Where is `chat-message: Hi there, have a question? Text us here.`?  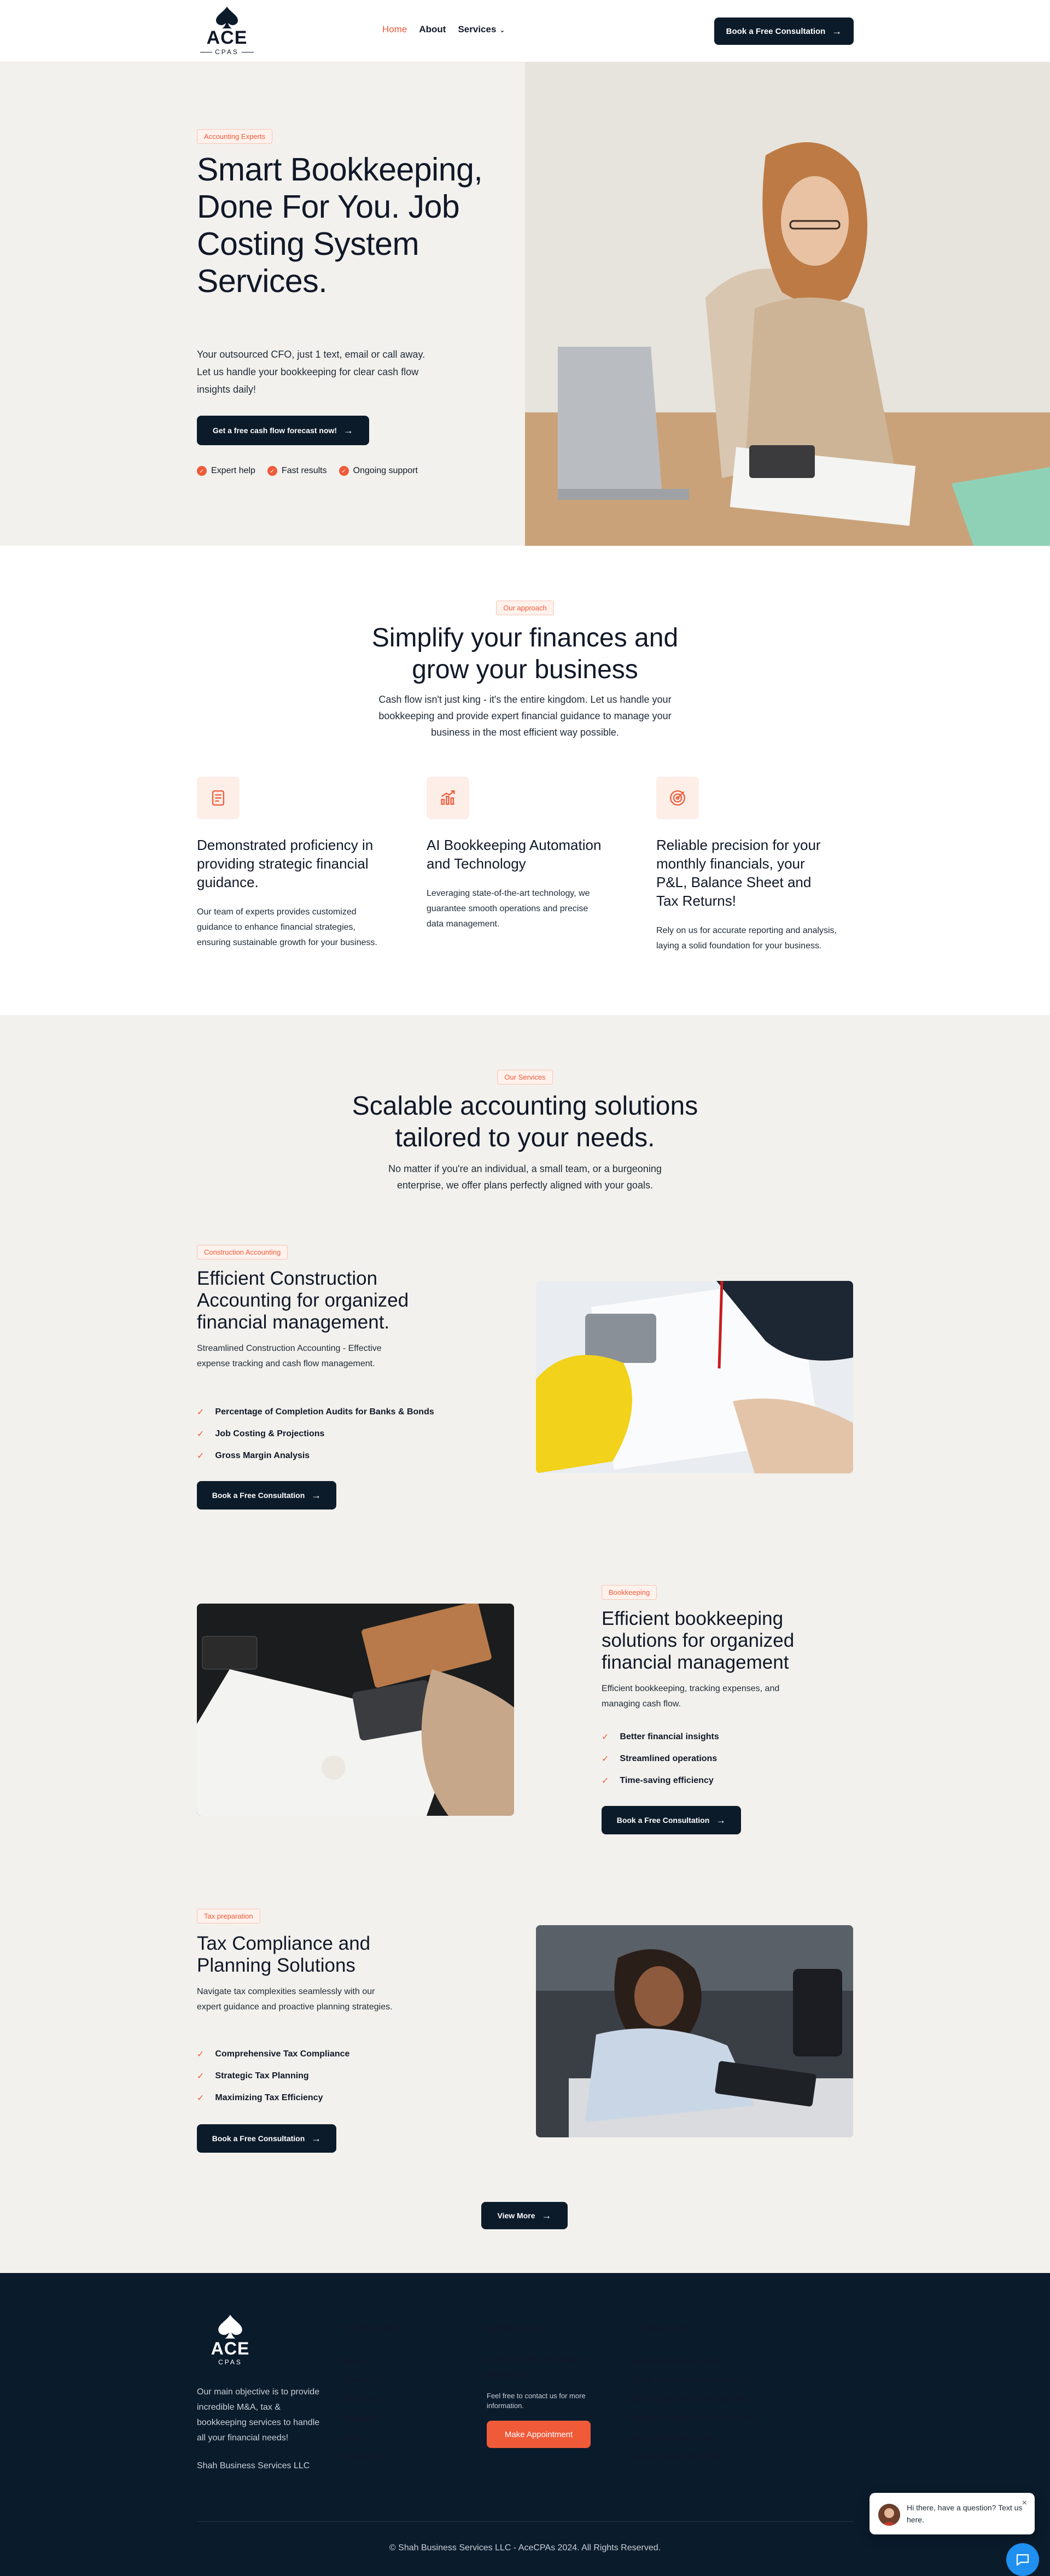 chat-message: Hi there, have a question? Text us here. is located at coordinates (965, 2513).